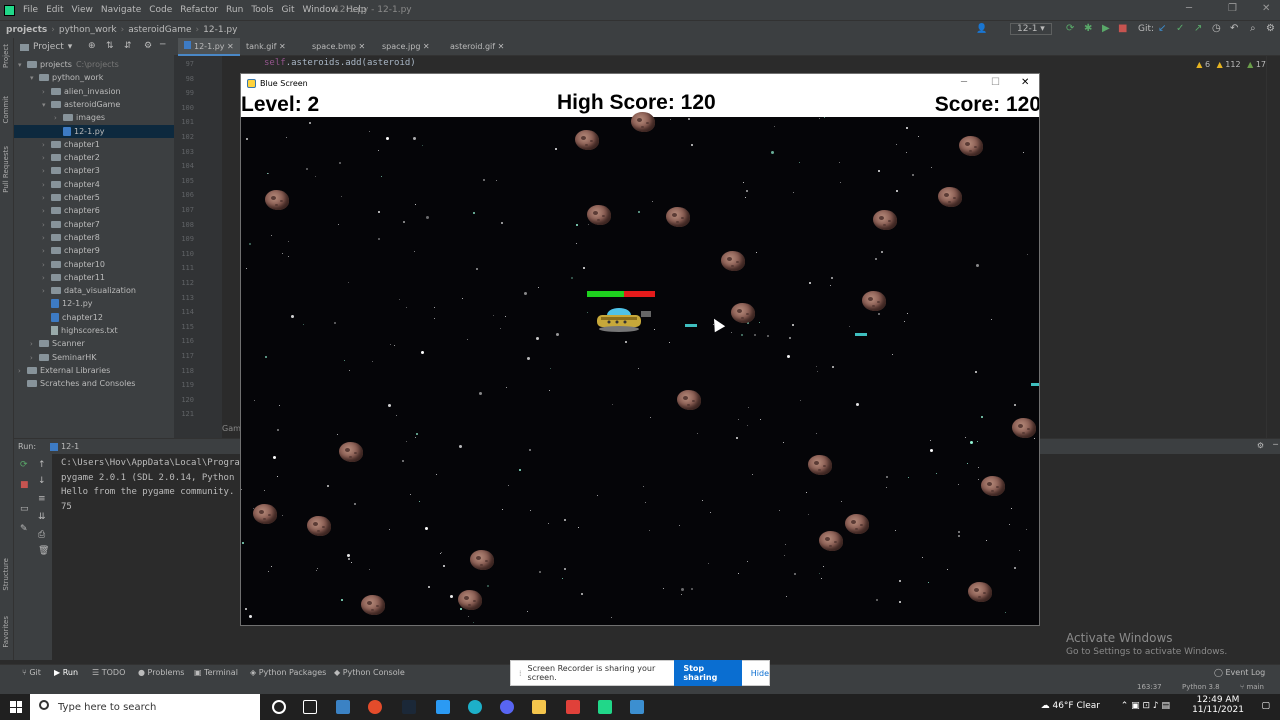  I want to click on menu-run: Run, so click(234, 10).